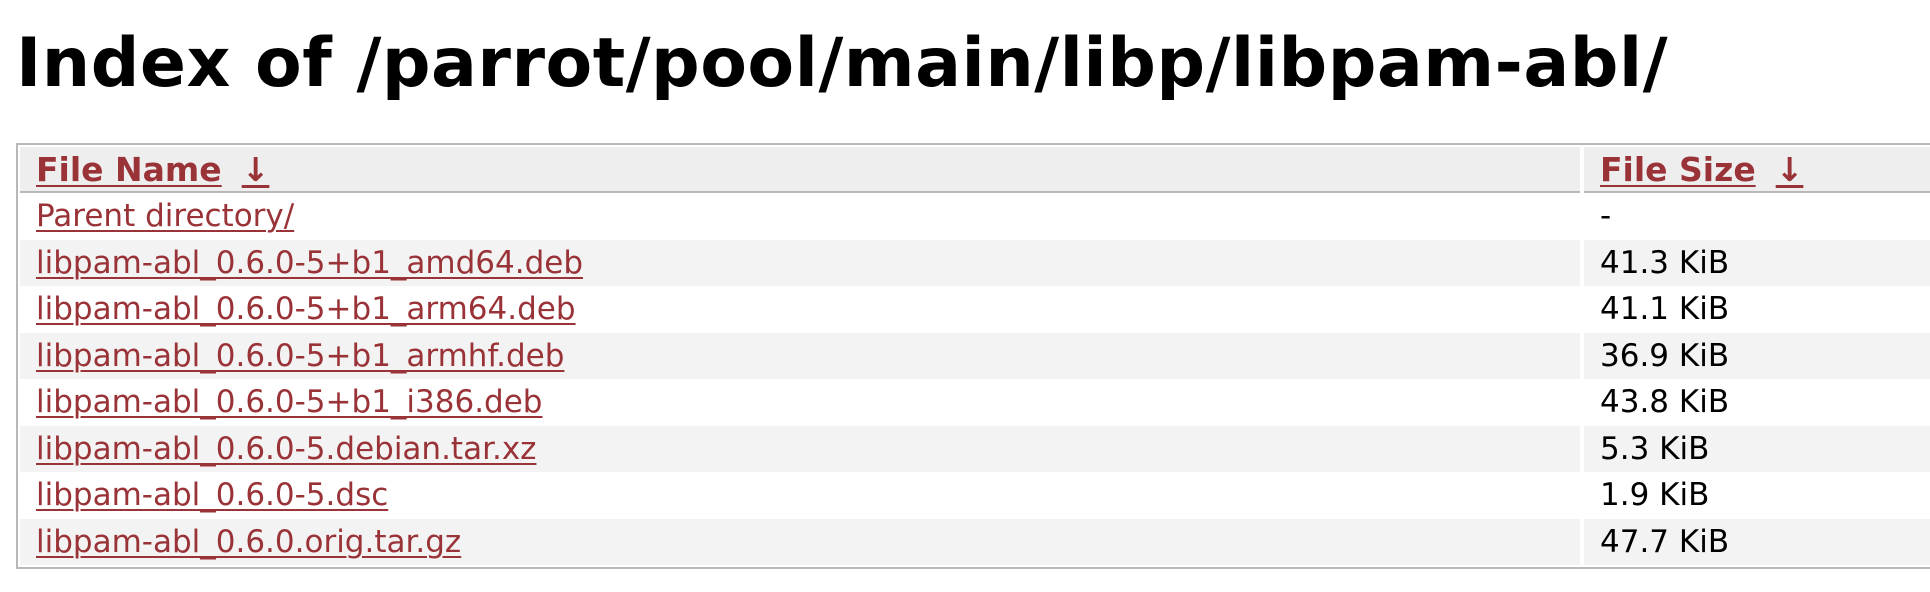  Describe the element at coordinates (165, 216) in the screenshot. I see `parent-directory-link: Parent directory/` at that location.